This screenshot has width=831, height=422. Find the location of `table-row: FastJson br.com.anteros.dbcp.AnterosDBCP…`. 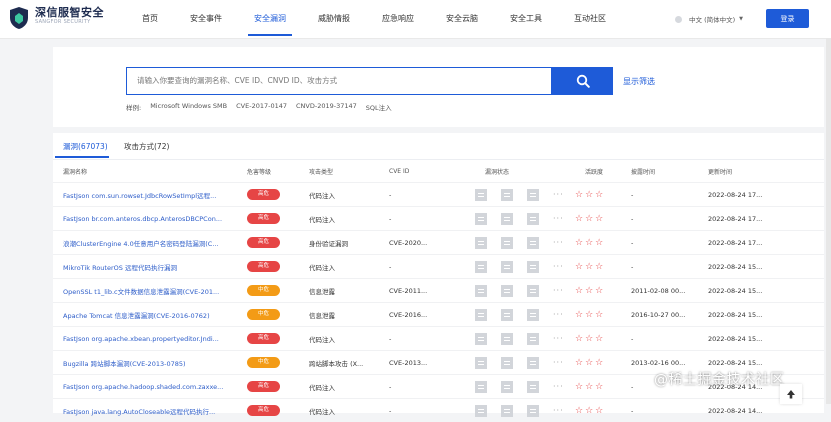

table-row: FastJson br.com.anteros.dbcp.AnterosDBCP… is located at coordinates (438, 219).